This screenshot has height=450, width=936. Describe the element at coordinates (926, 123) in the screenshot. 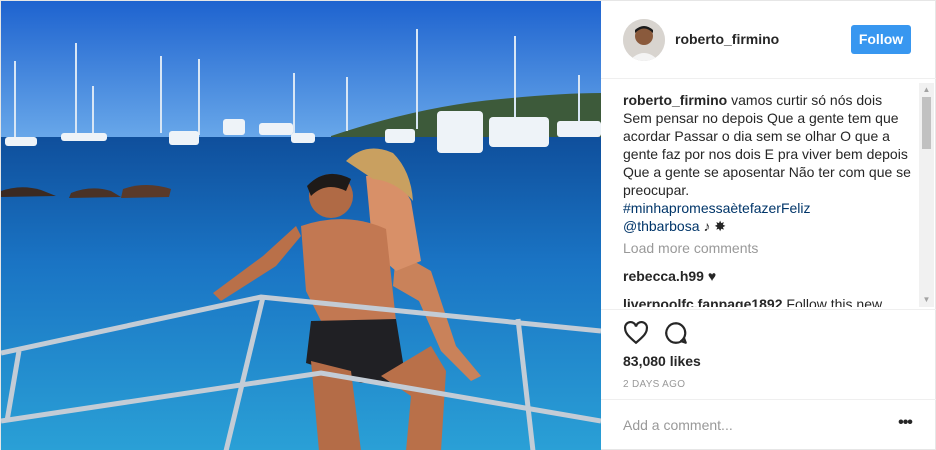

I see `scrollbar-thumb` at that location.